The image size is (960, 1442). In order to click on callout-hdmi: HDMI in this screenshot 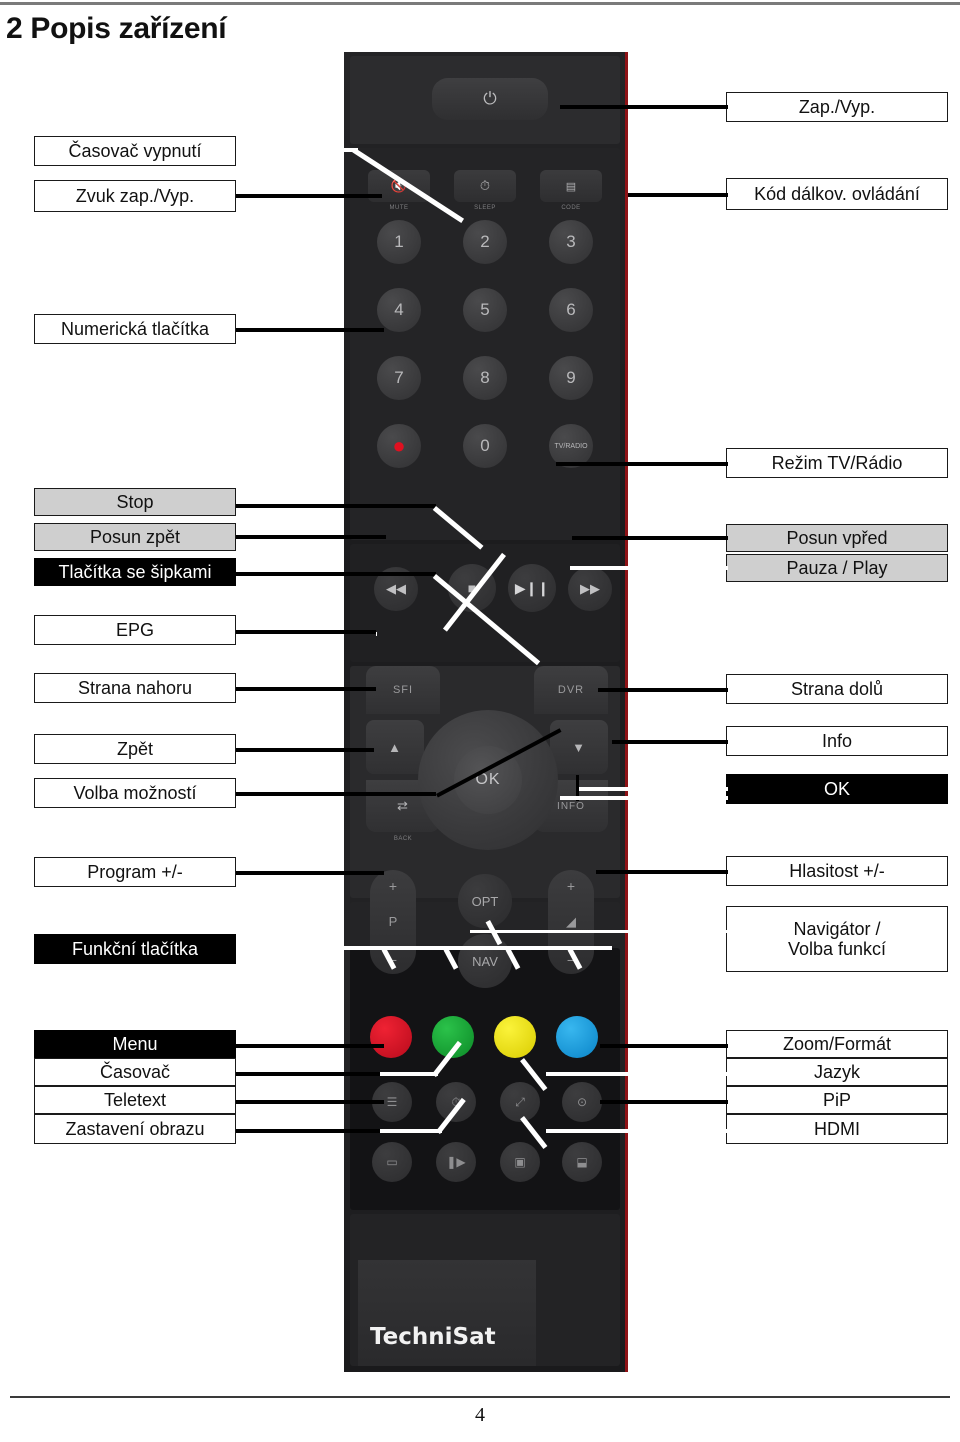, I will do `click(837, 1129)`.